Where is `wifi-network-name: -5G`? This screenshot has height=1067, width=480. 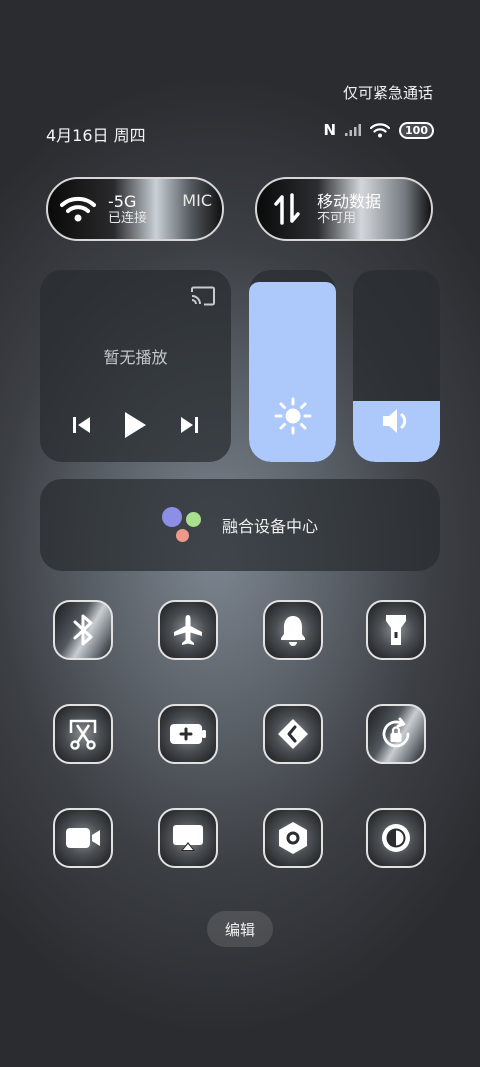 wifi-network-name: -5G is located at coordinates (122, 201).